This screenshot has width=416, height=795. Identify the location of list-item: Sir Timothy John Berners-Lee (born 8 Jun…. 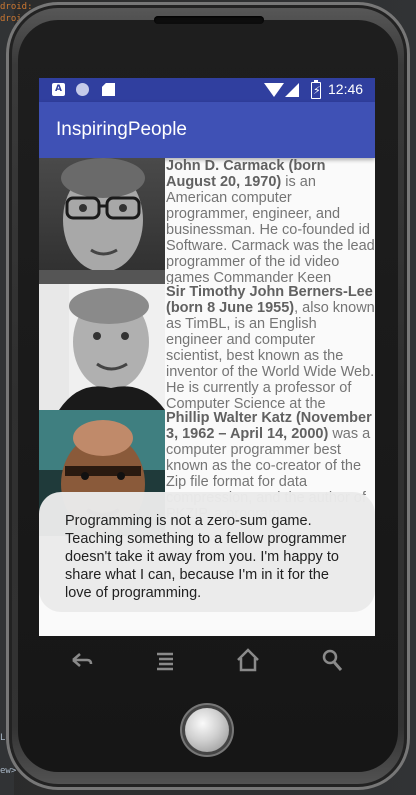
(207, 347).